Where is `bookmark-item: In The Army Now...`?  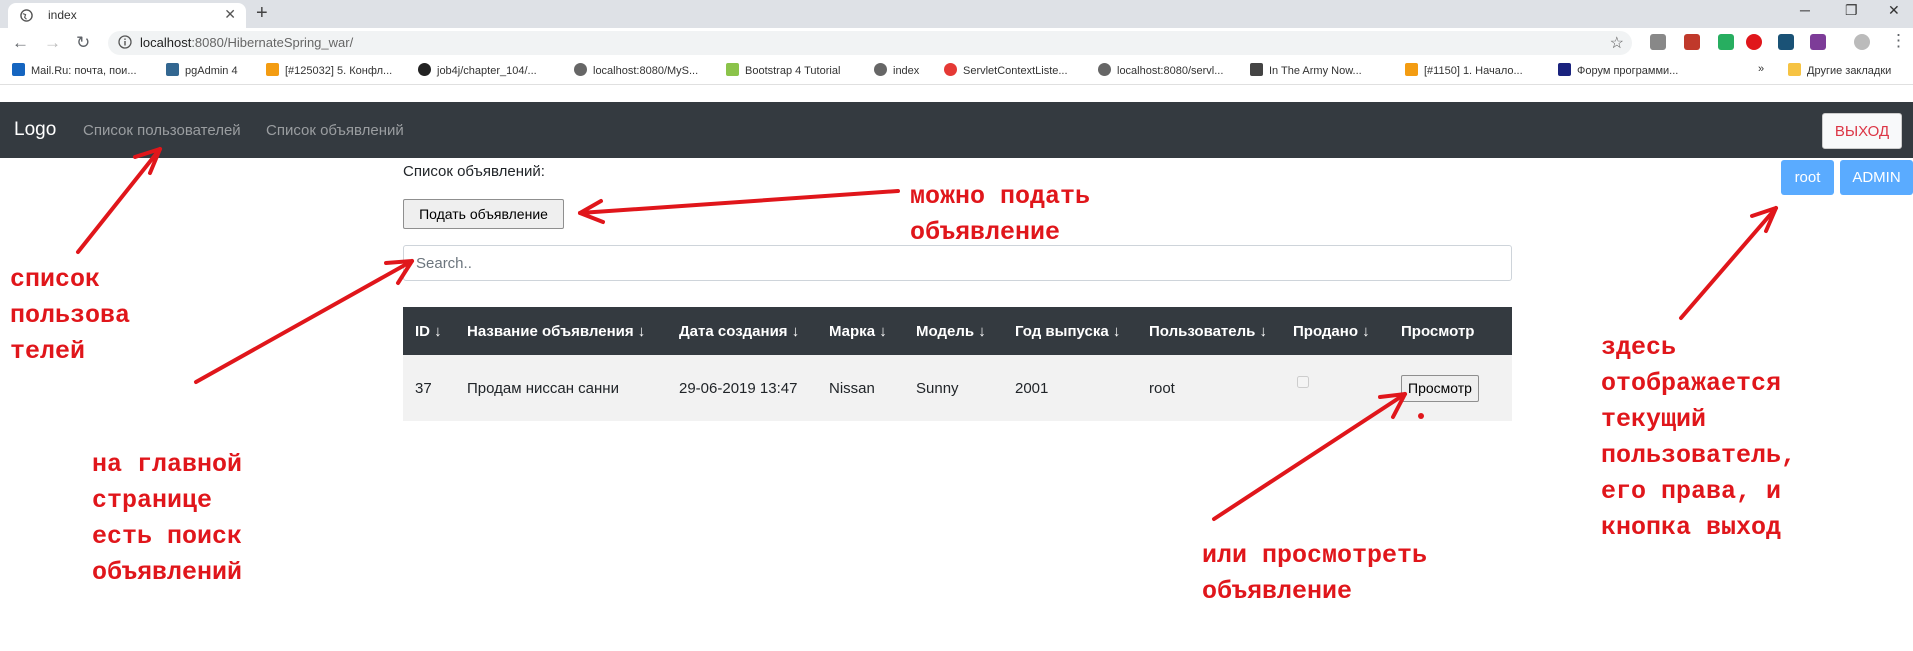 bookmark-item: In The Army Now... is located at coordinates (1306, 70).